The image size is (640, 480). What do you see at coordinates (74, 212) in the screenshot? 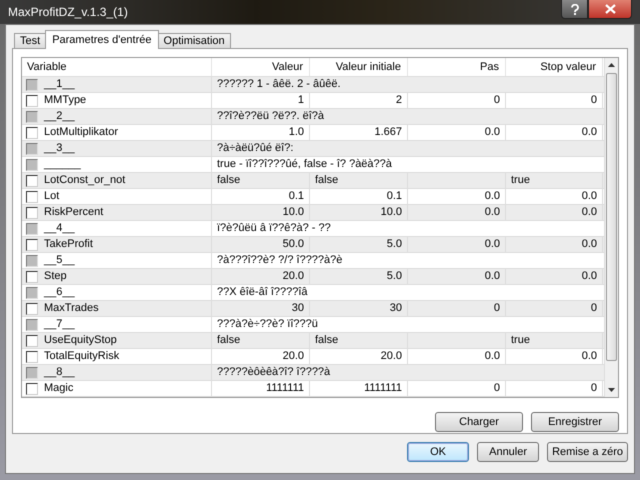
I see `variable-name: RiskPercent` at bounding box center [74, 212].